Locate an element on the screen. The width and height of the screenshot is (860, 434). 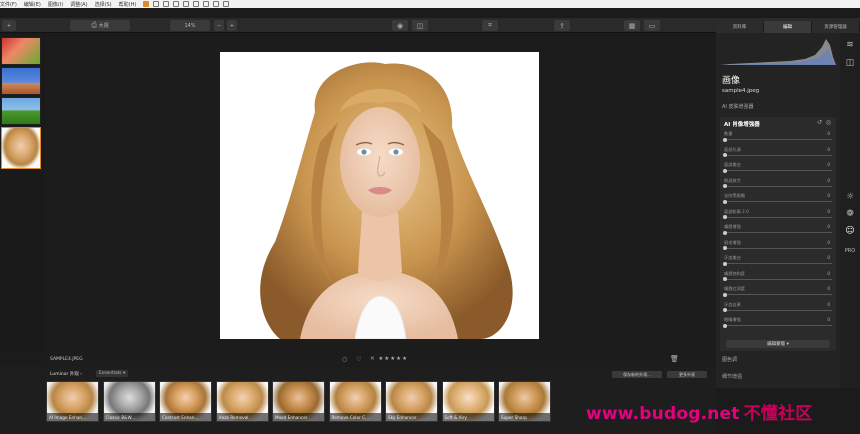
slider-label: 眉毛增强 is located at coordinates (732, 242).